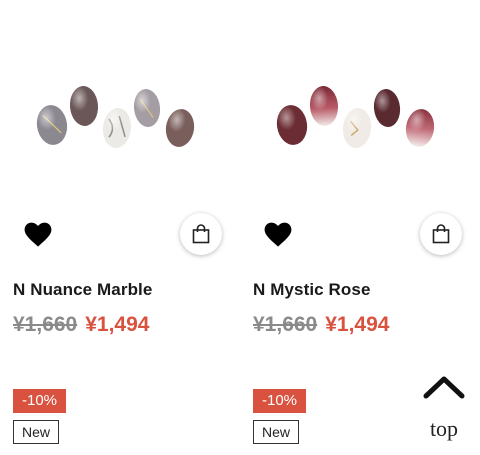  Describe the element at coordinates (444, 387) in the screenshot. I see `chevron-up-icon` at that location.